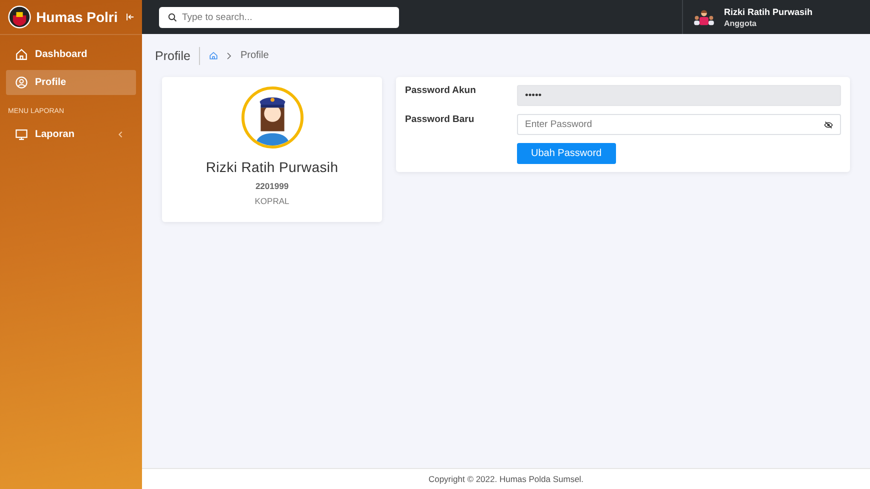 The height and width of the screenshot is (489, 870). I want to click on profile-rank: KOPRAL, so click(272, 201).